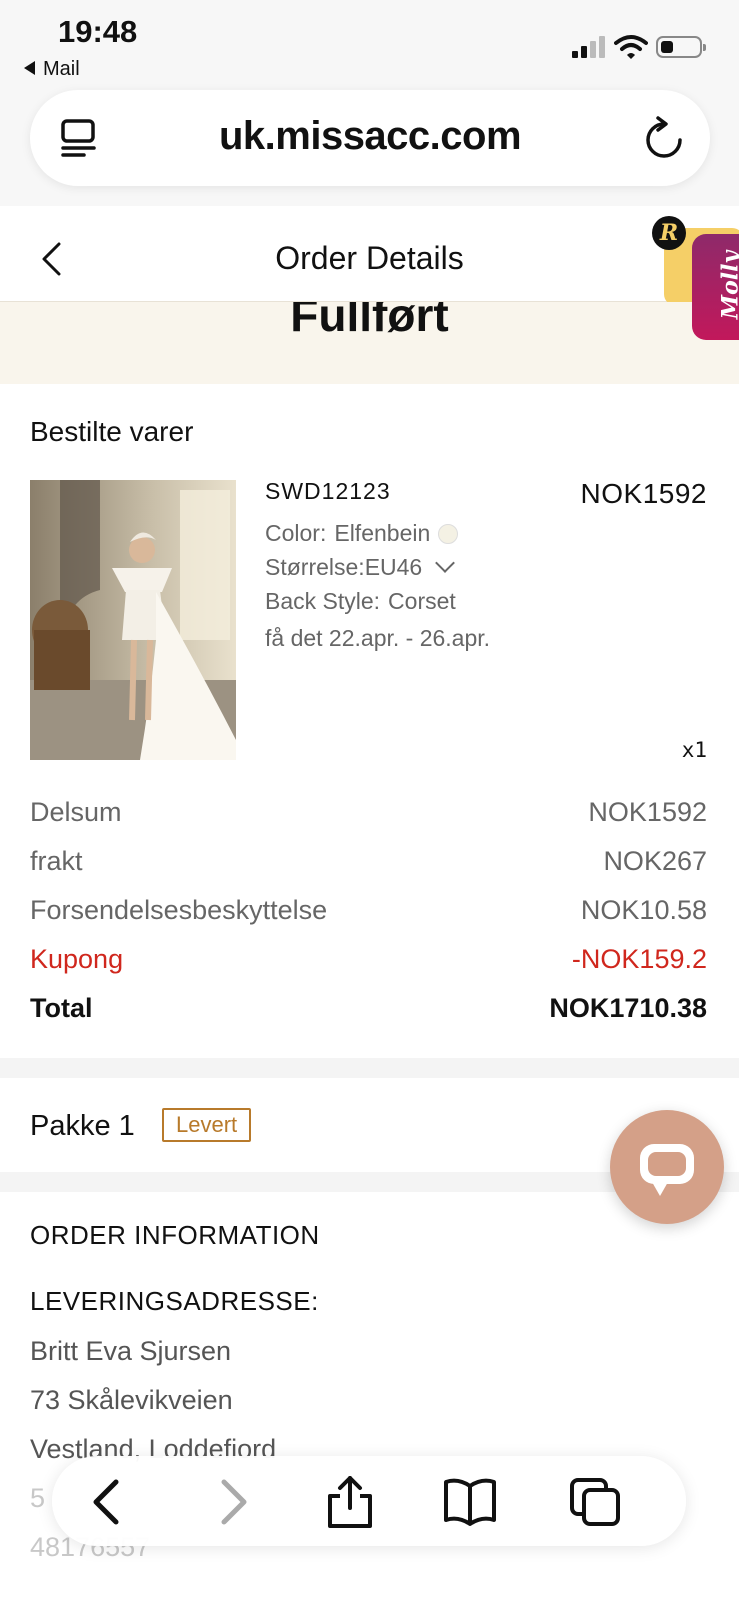 The width and height of the screenshot is (739, 1600). What do you see at coordinates (82, 1126) in the screenshot?
I see `package-label: Pakke 1` at bounding box center [82, 1126].